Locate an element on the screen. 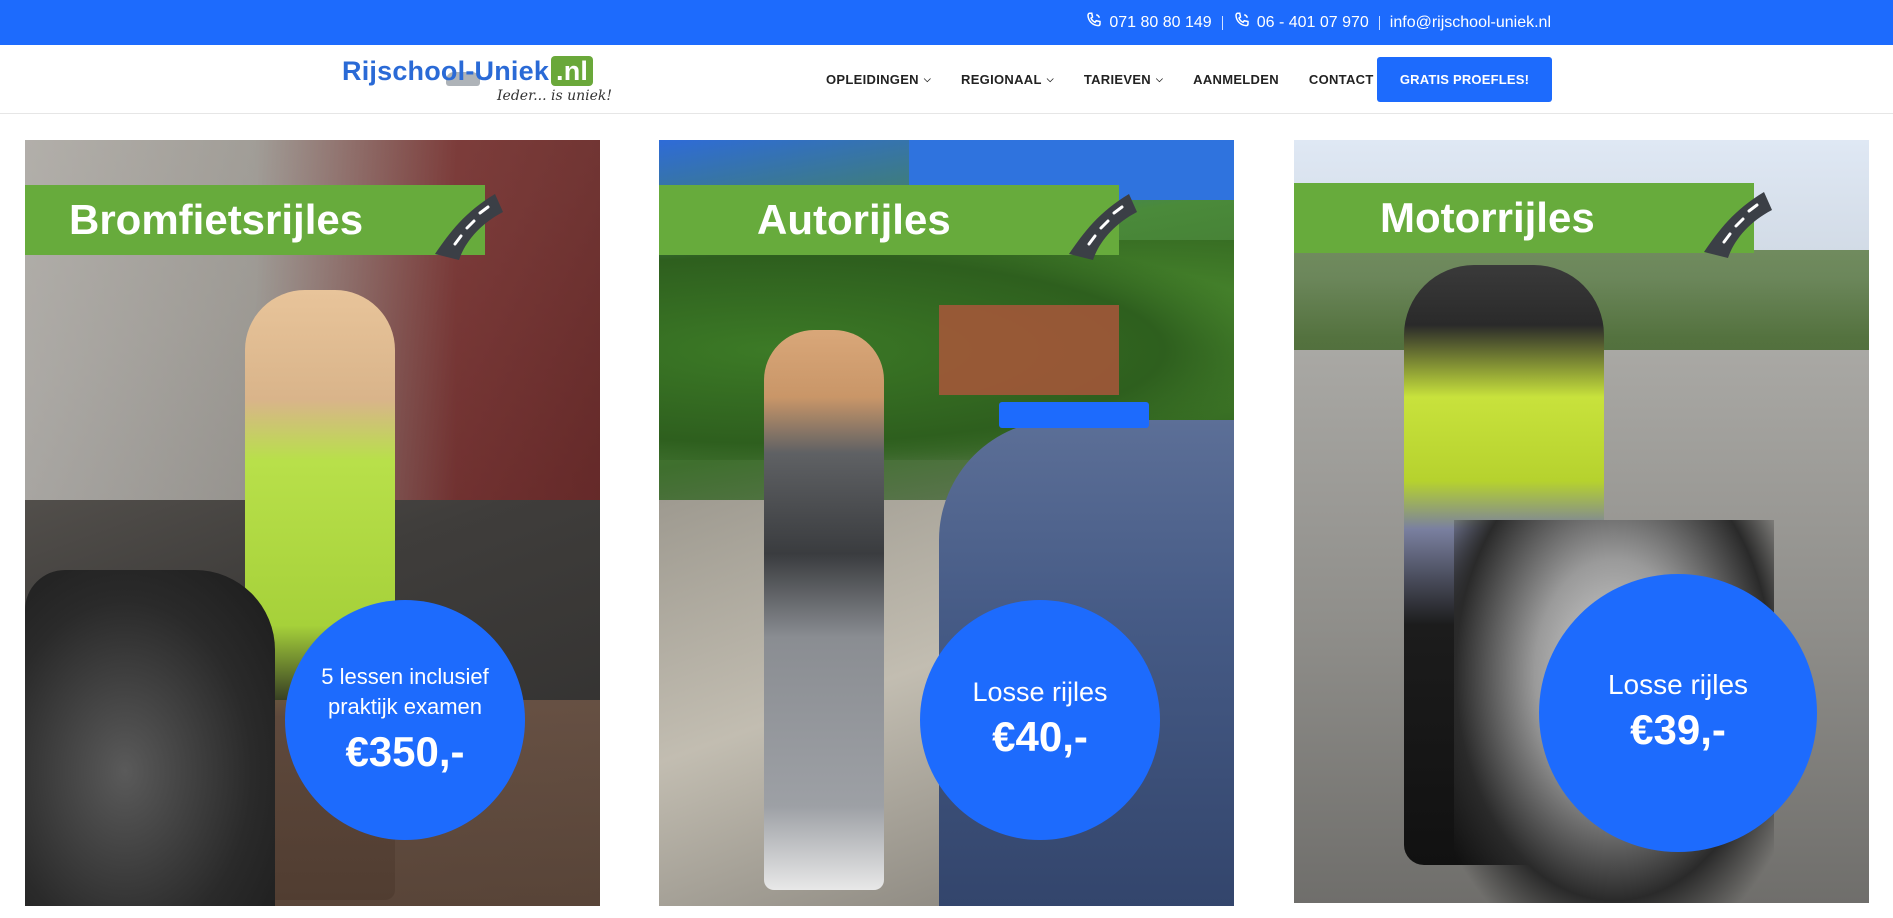  nav-item-aanmelden: AANMELDEN is located at coordinates (1236, 79).